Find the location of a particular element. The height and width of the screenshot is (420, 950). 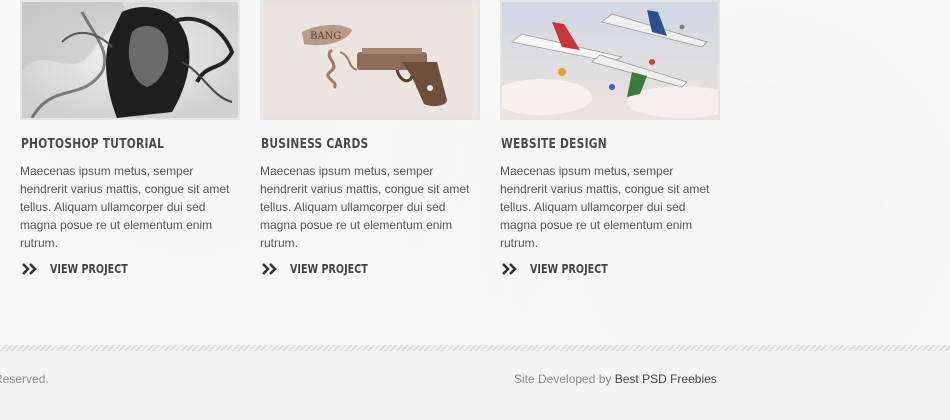

portfolio-thumbnail: BANG is located at coordinates (370, 60).